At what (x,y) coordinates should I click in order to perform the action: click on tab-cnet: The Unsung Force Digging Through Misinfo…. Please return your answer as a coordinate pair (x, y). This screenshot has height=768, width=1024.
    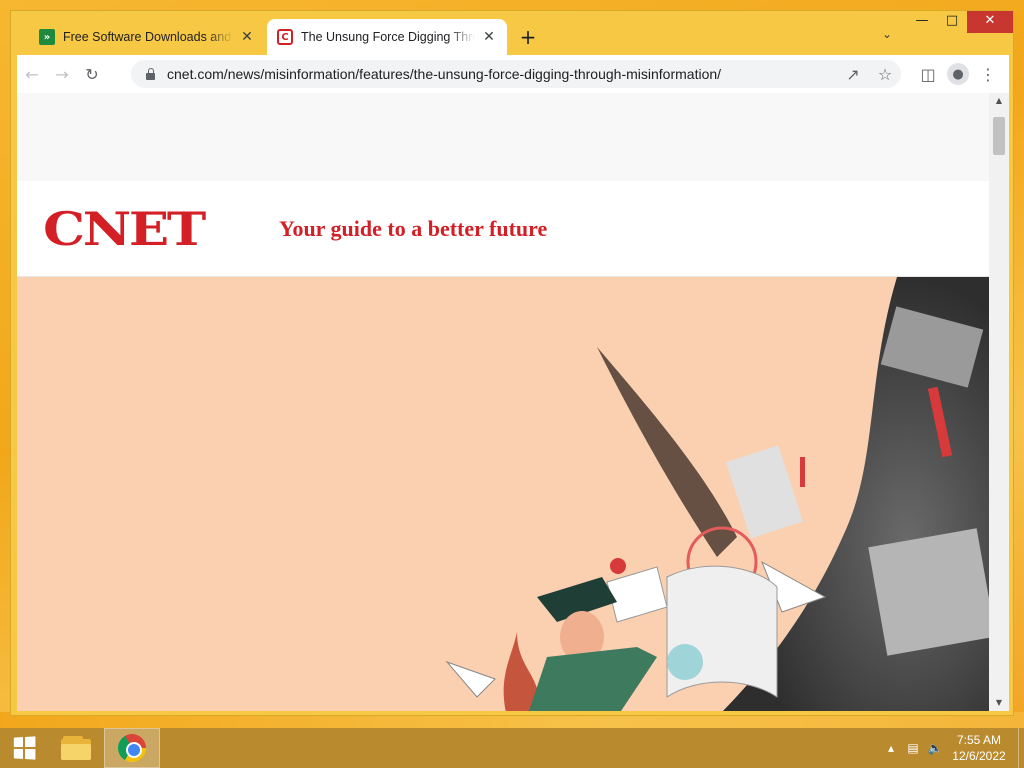
    Looking at the image, I should click on (387, 37).